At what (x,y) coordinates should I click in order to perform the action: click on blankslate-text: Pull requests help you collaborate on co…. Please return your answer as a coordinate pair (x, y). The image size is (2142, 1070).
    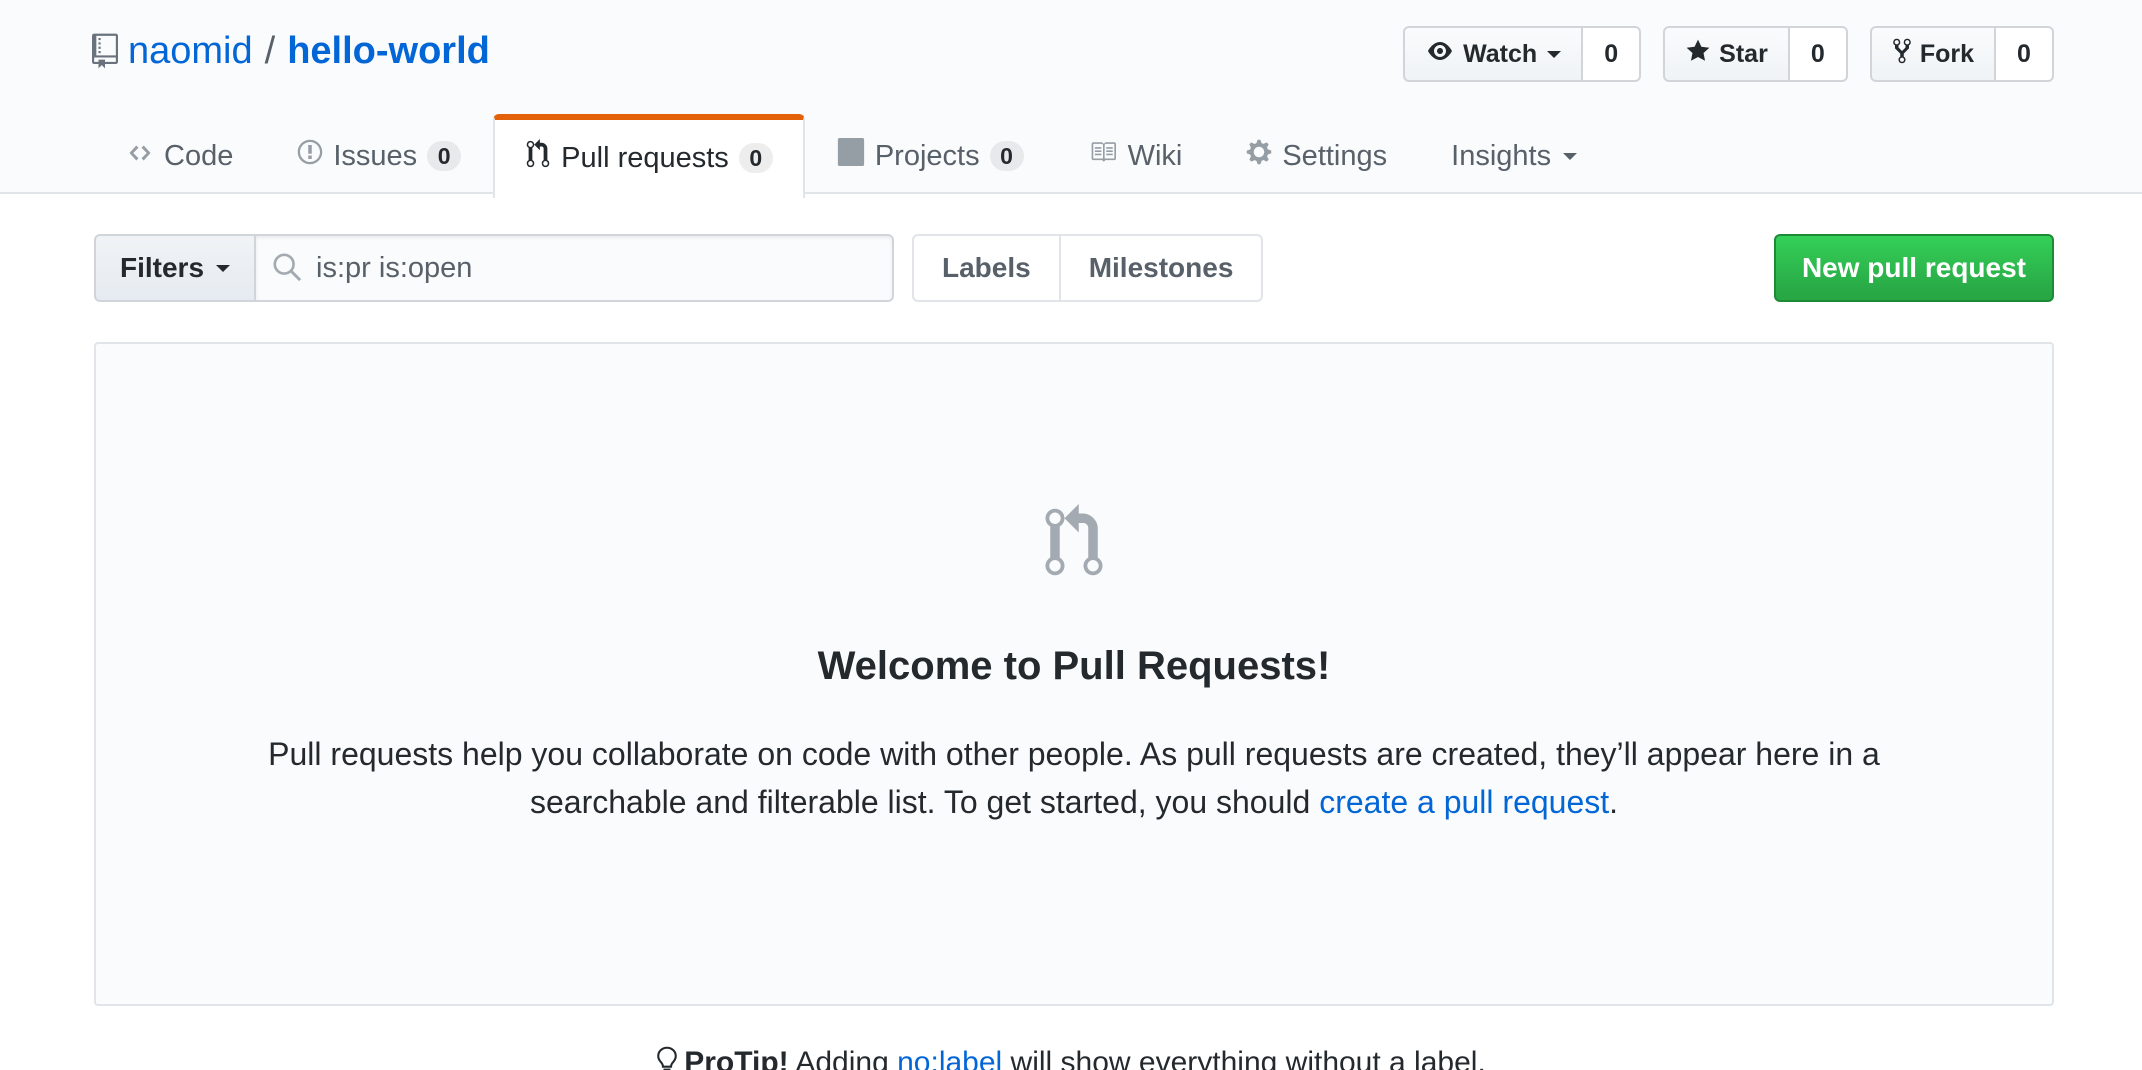
    Looking at the image, I should click on (1074, 778).